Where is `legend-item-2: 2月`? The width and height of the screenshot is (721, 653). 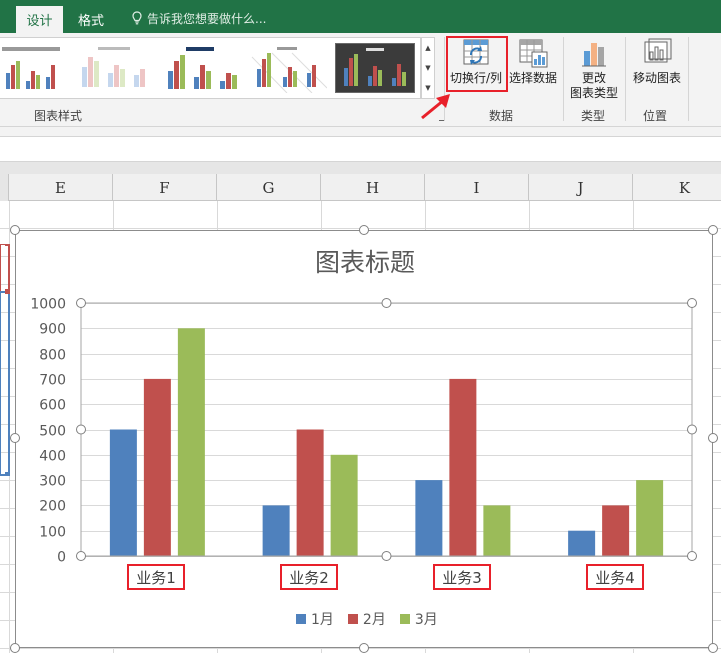
legend-item-2: 2月 is located at coordinates (366, 619).